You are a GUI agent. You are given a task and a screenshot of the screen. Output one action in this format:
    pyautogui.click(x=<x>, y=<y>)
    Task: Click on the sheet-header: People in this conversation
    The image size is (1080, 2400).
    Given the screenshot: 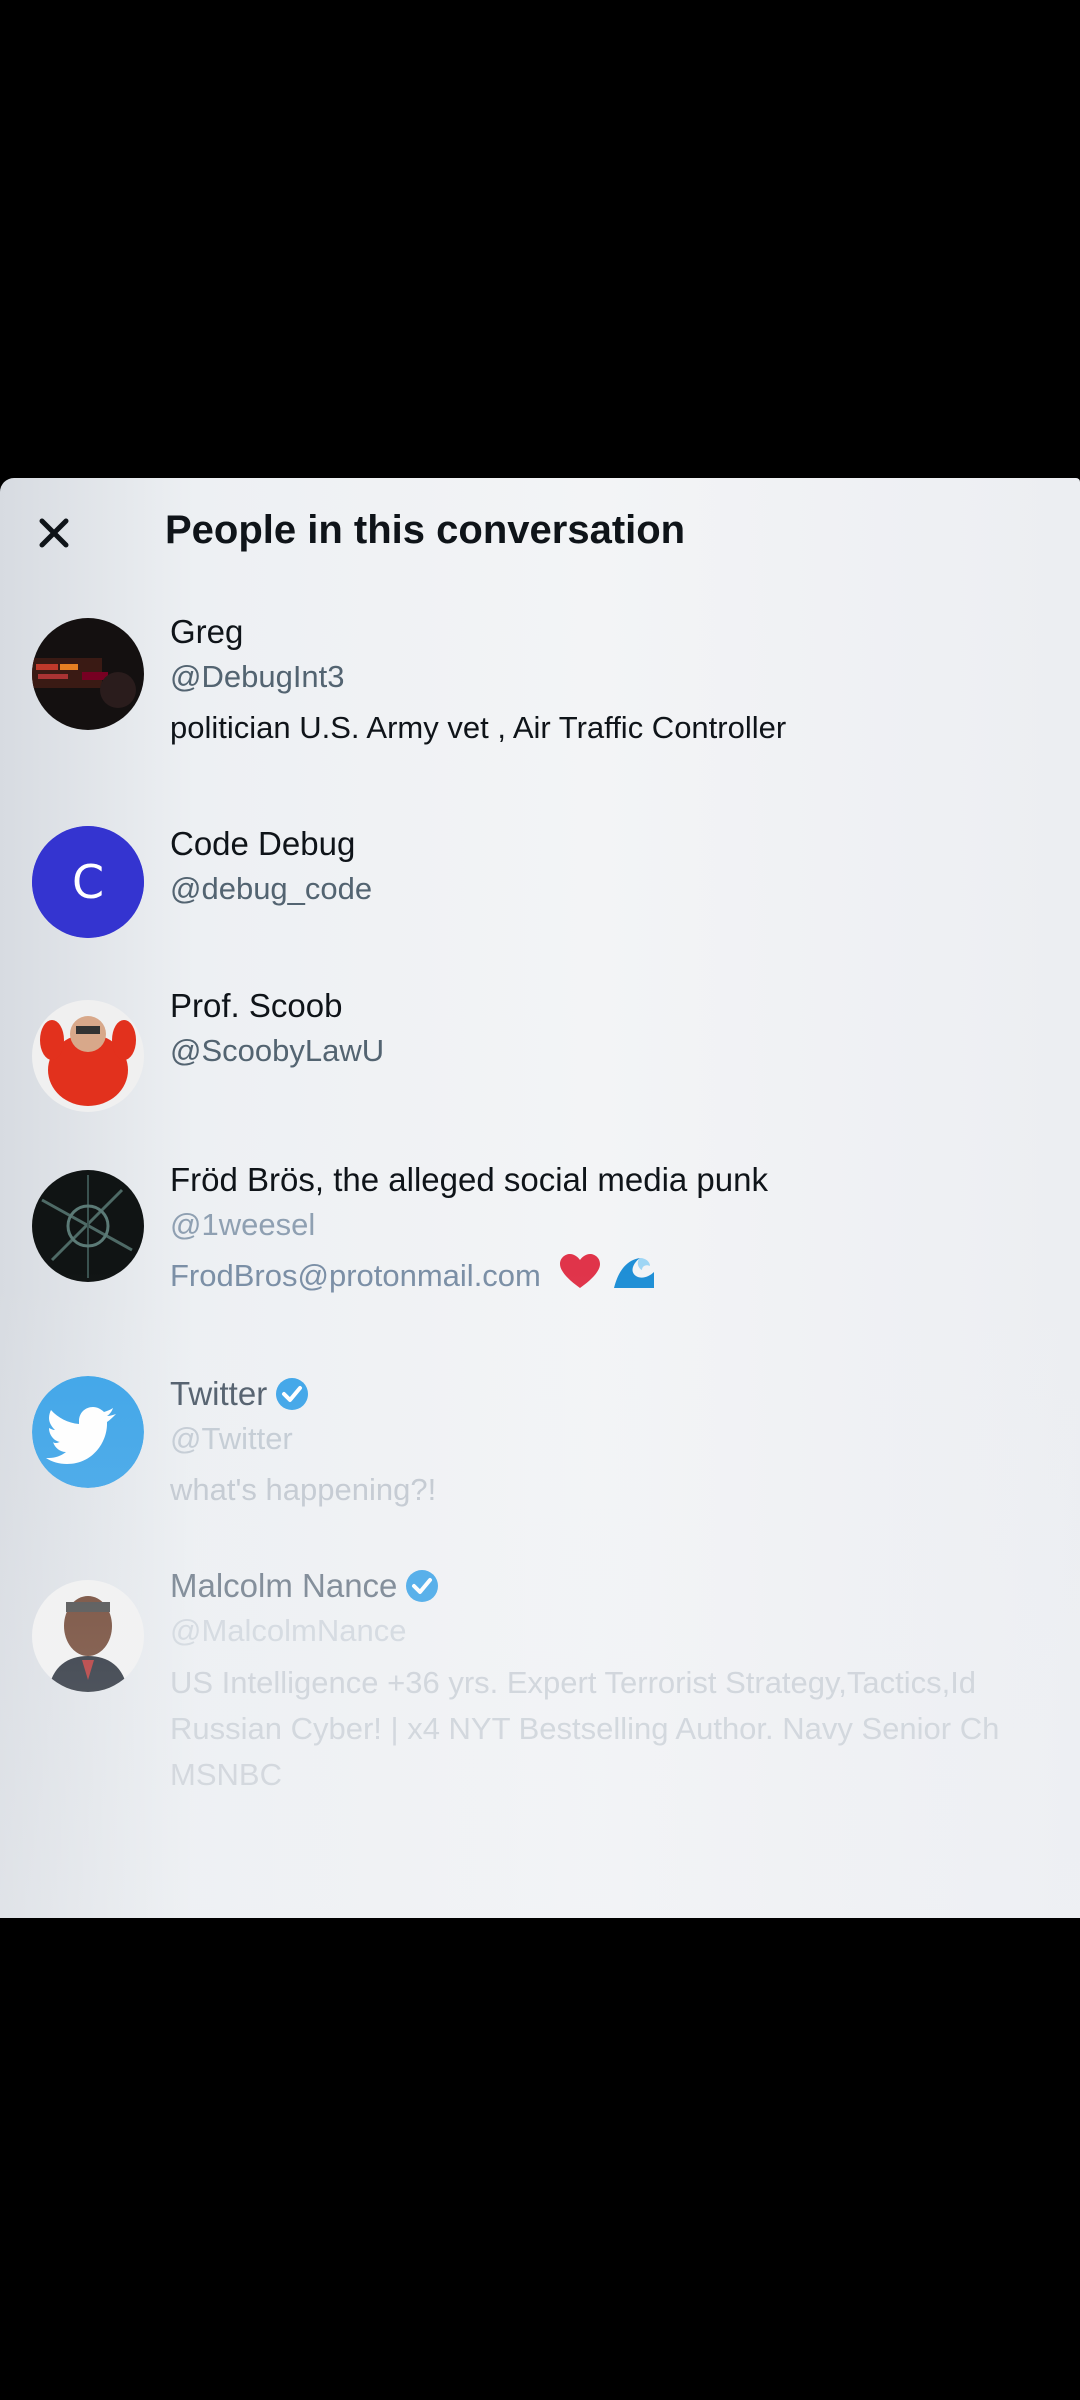 What is the action you would take?
    pyautogui.click(x=540, y=533)
    